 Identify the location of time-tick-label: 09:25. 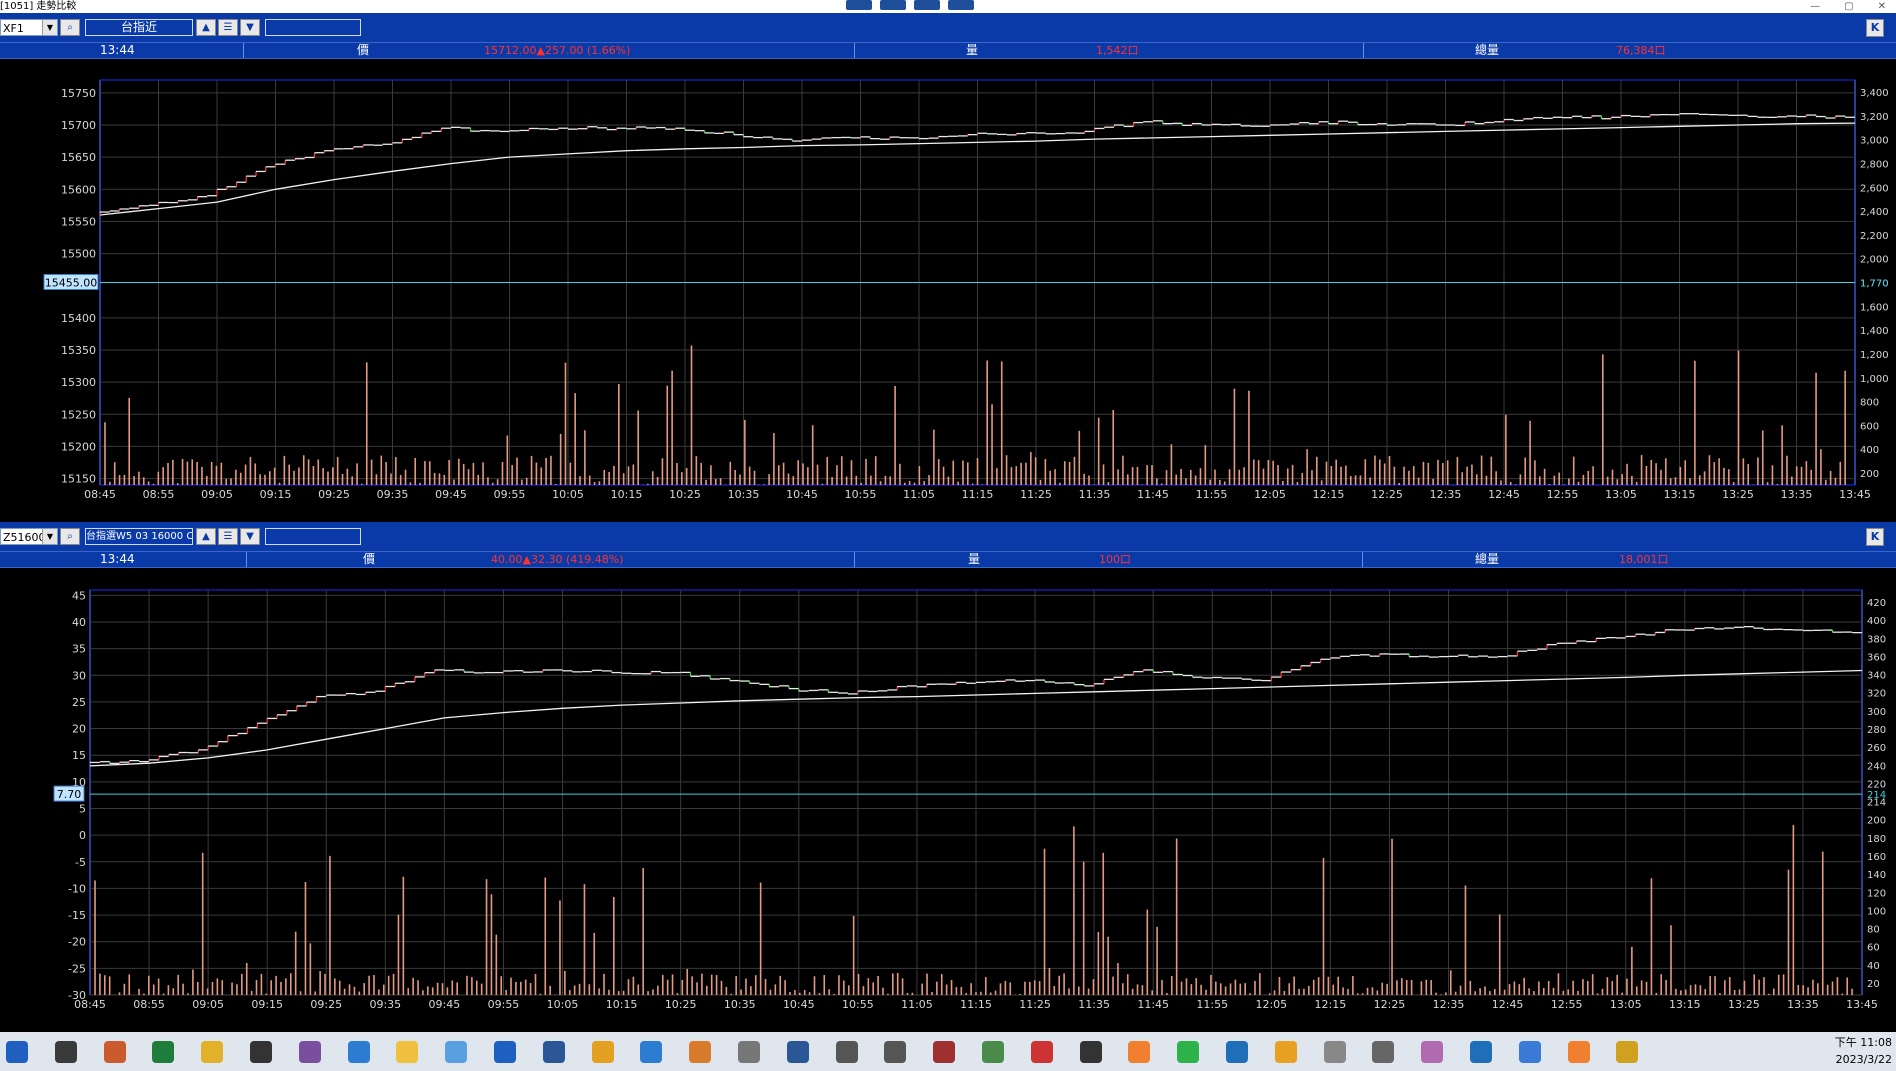
(334, 494).